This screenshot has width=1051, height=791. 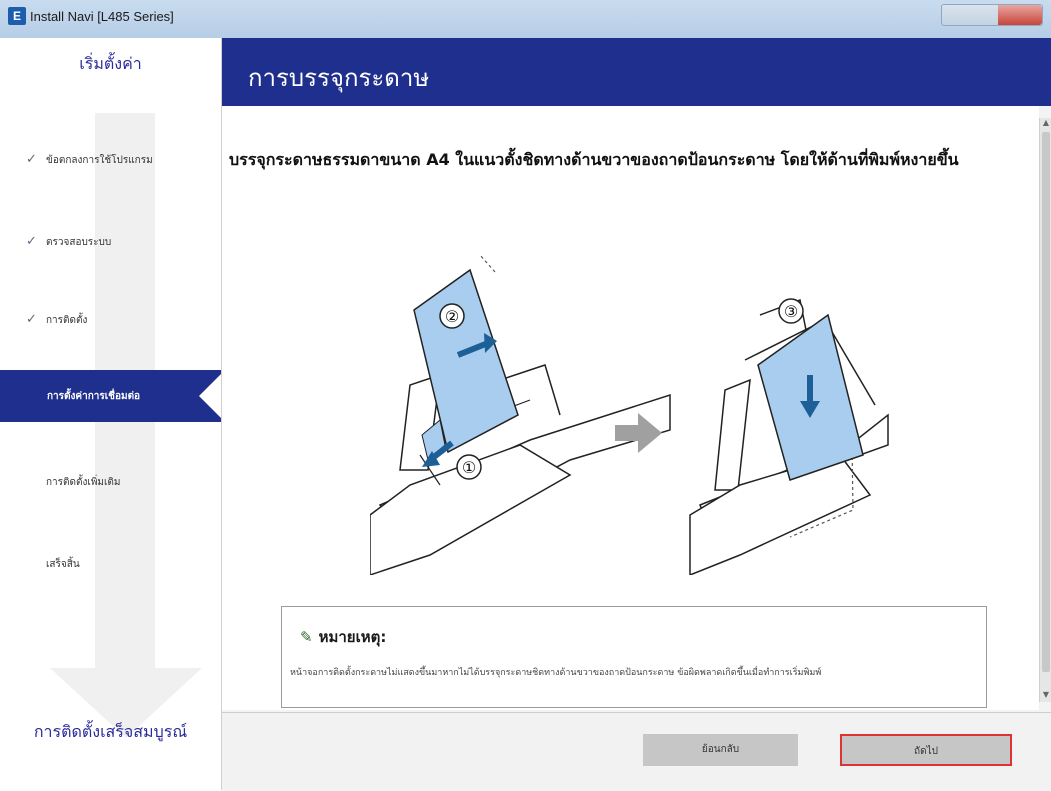 I want to click on note-heading: ✎ หมายเหตุ:, so click(x=343, y=637).